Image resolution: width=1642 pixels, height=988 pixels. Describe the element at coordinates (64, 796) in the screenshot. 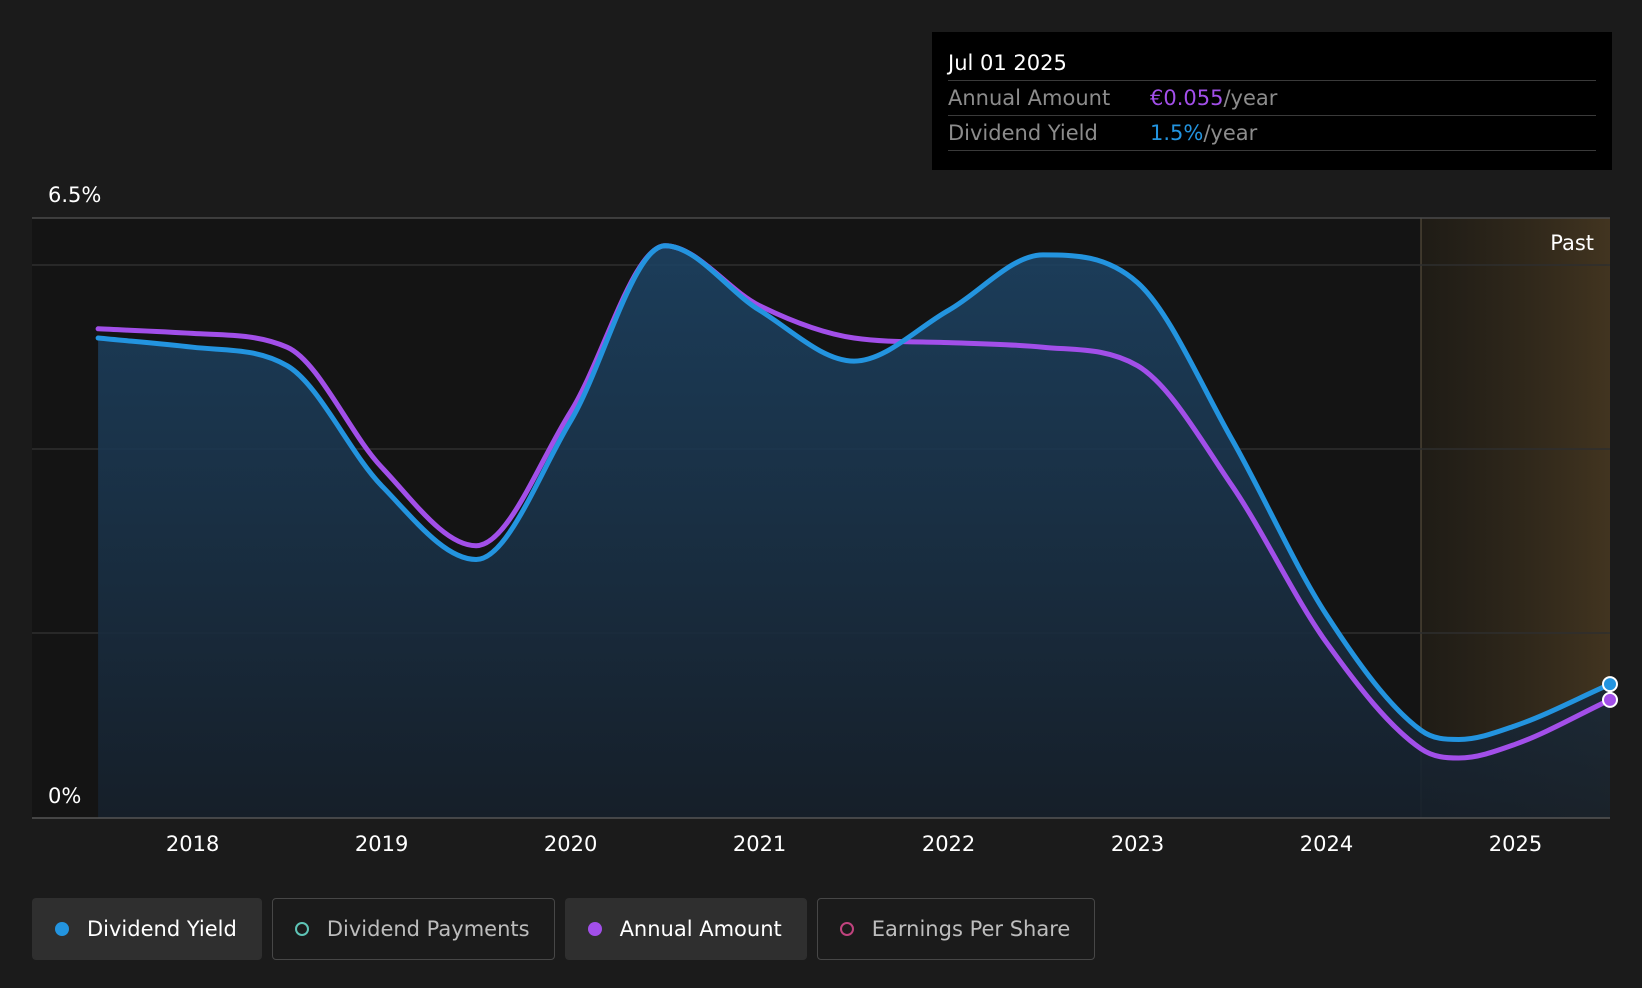

I see `y-axis-bottom-label: 0%` at that location.